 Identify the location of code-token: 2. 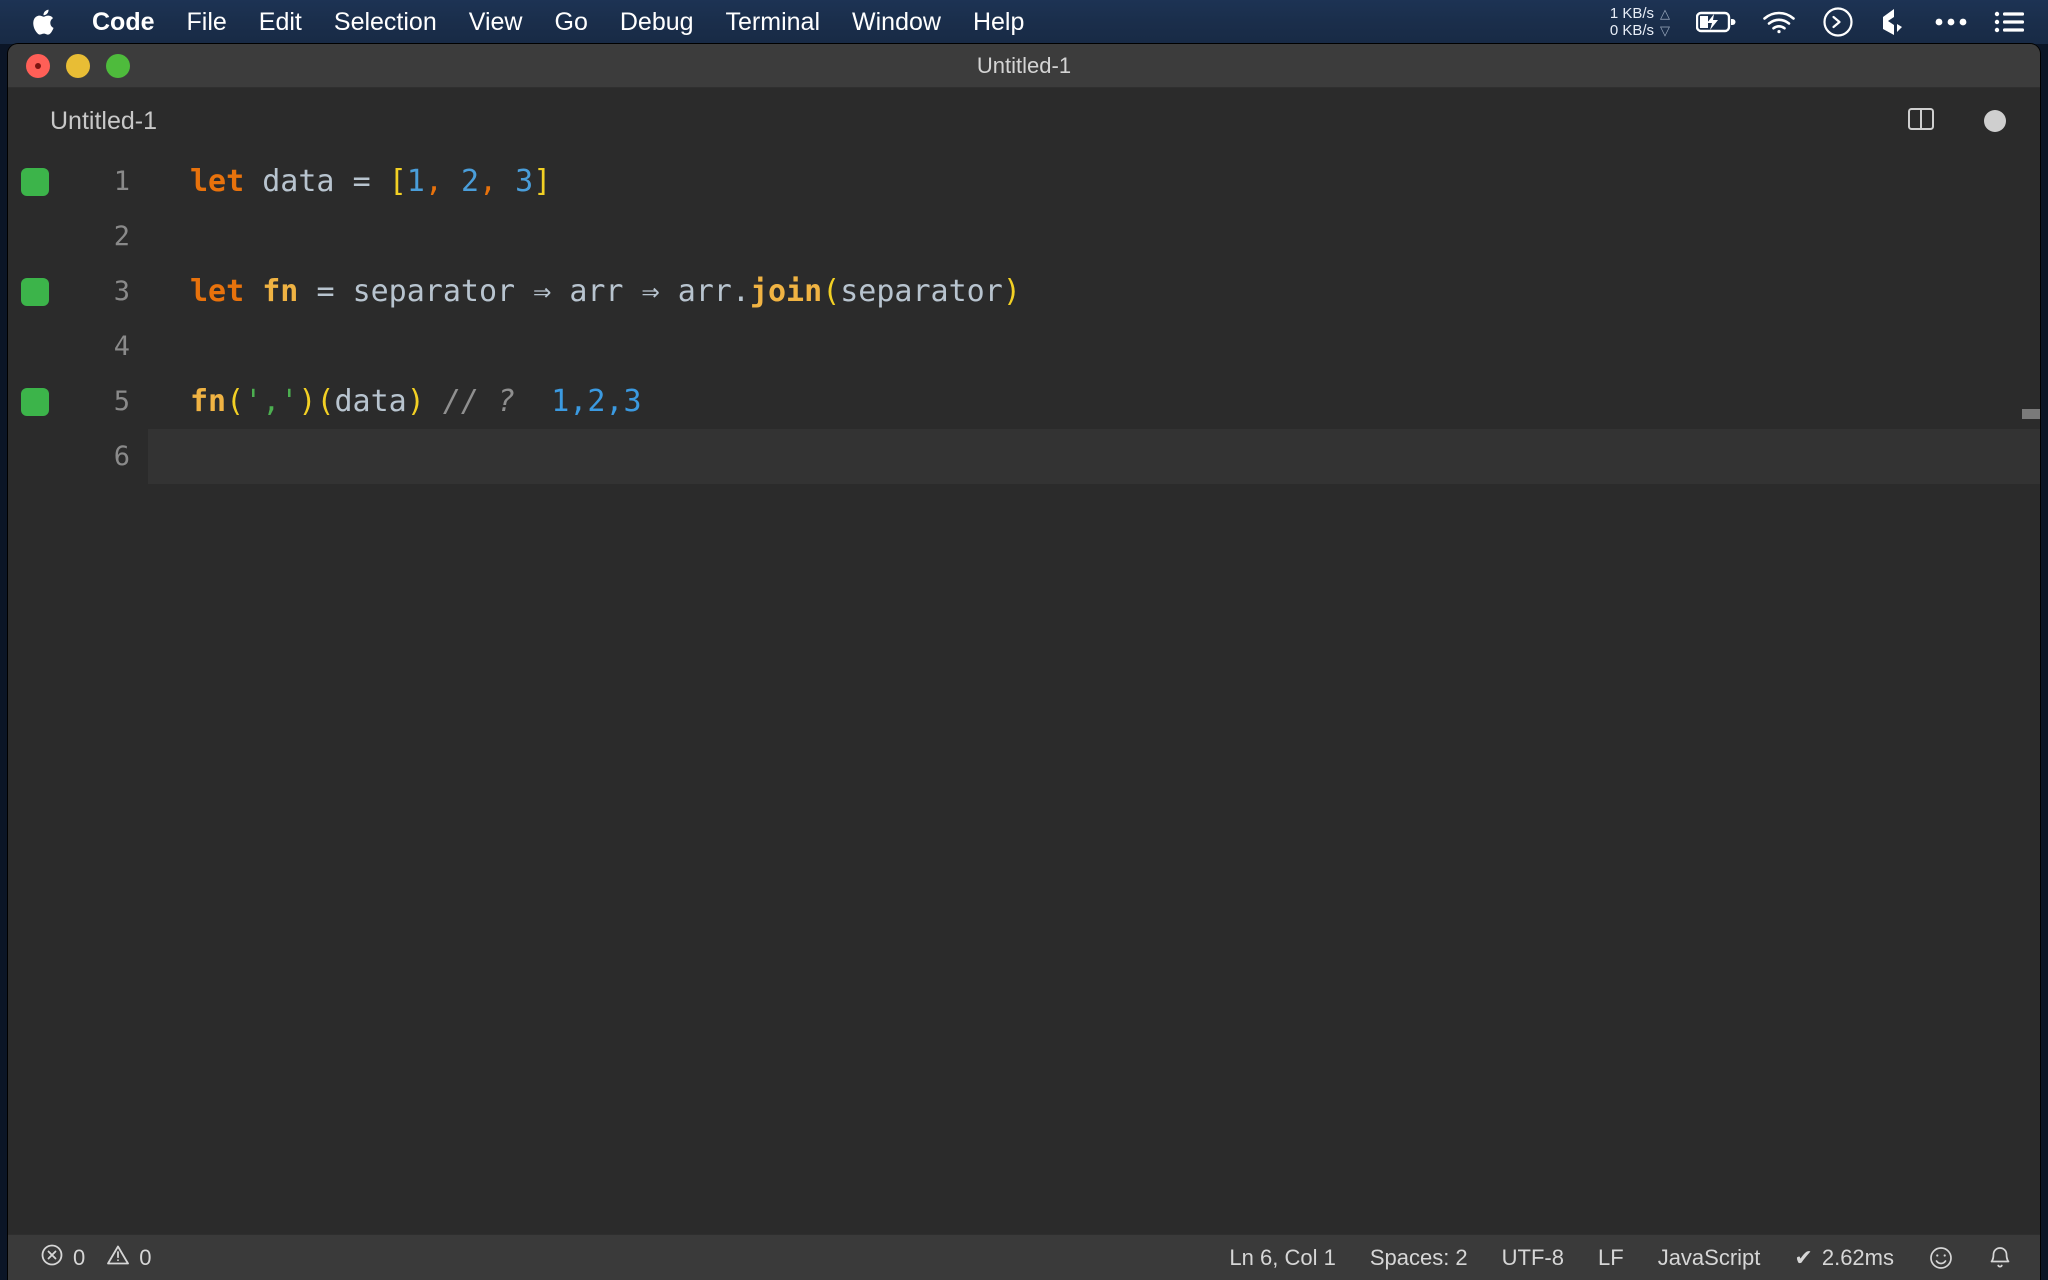
(469, 181).